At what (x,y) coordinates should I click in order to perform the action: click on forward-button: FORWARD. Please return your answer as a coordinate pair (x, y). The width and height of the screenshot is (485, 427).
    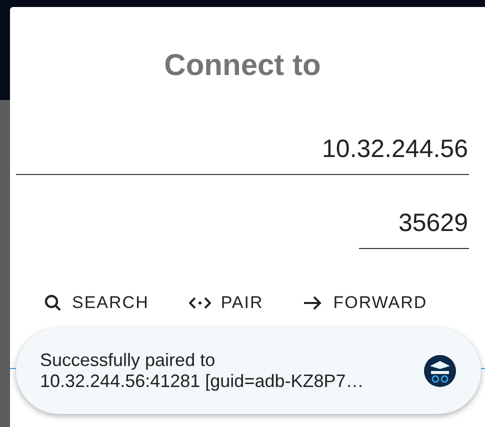
    Looking at the image, I should click on (365, 303).